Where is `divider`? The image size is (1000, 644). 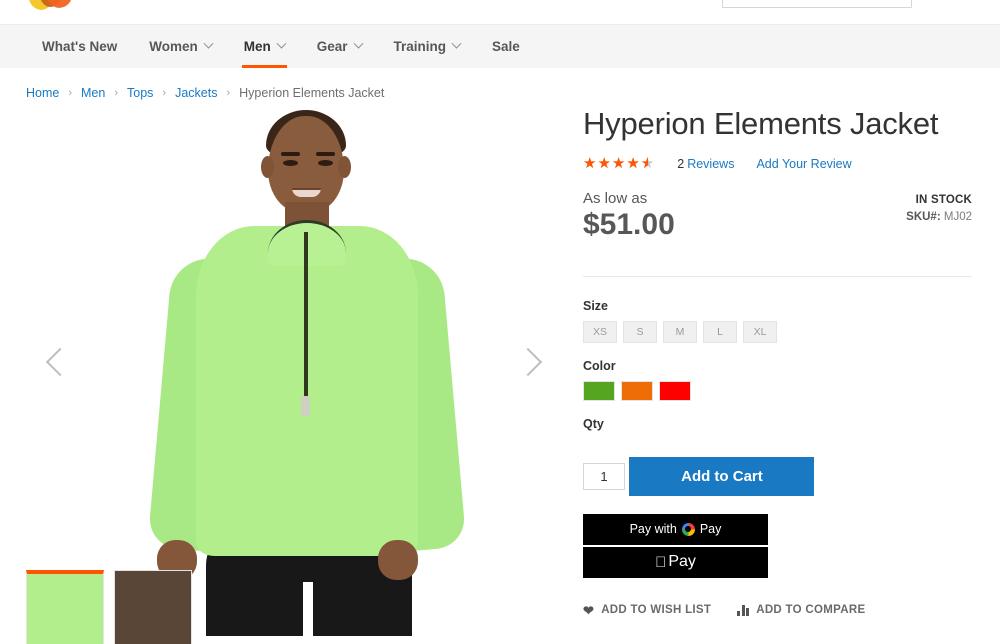 divider is located at coordinates (777, 276).